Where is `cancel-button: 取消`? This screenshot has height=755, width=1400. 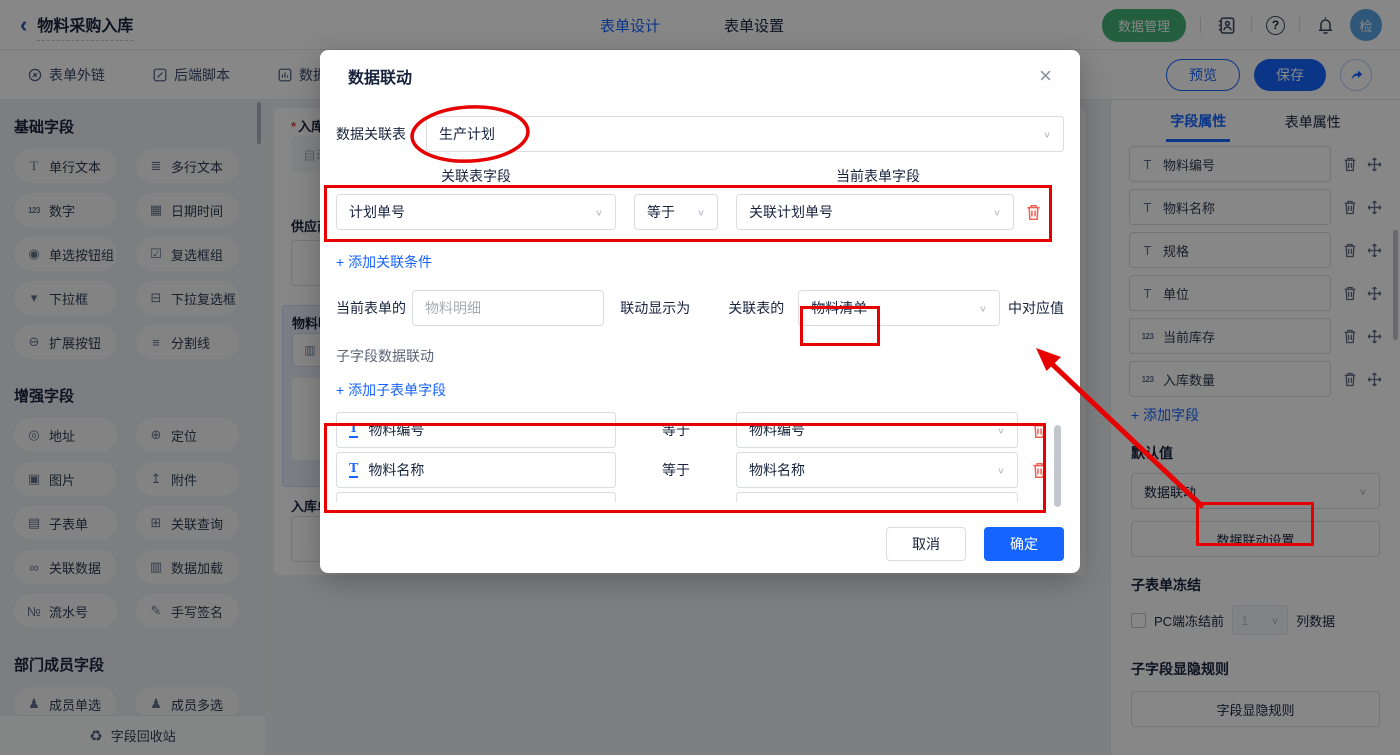 cancel-button: 取消 is located at coordinates (926, 544).